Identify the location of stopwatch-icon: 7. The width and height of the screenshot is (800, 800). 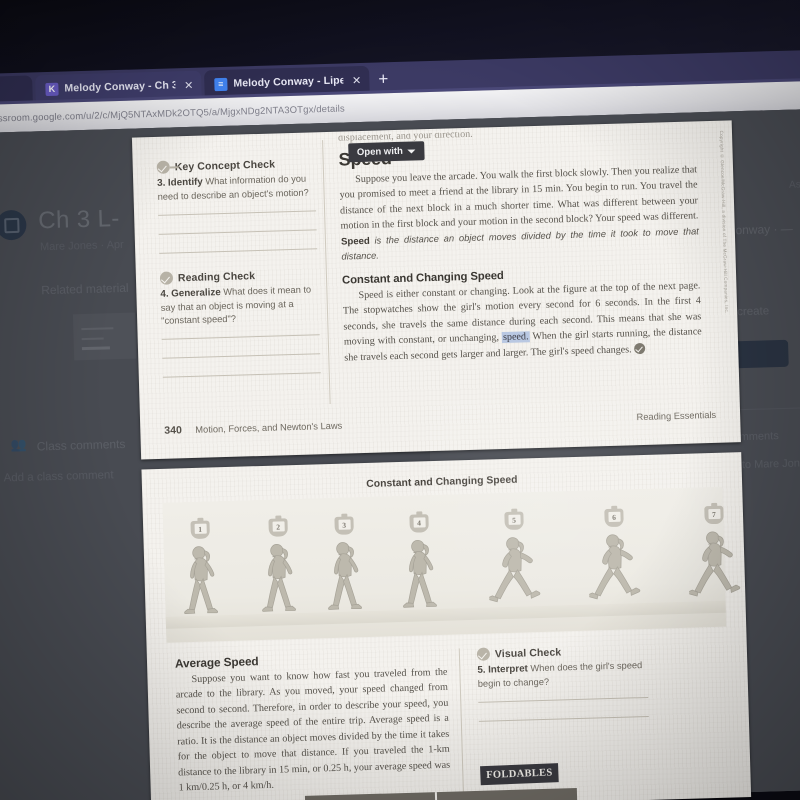
(714, 513).